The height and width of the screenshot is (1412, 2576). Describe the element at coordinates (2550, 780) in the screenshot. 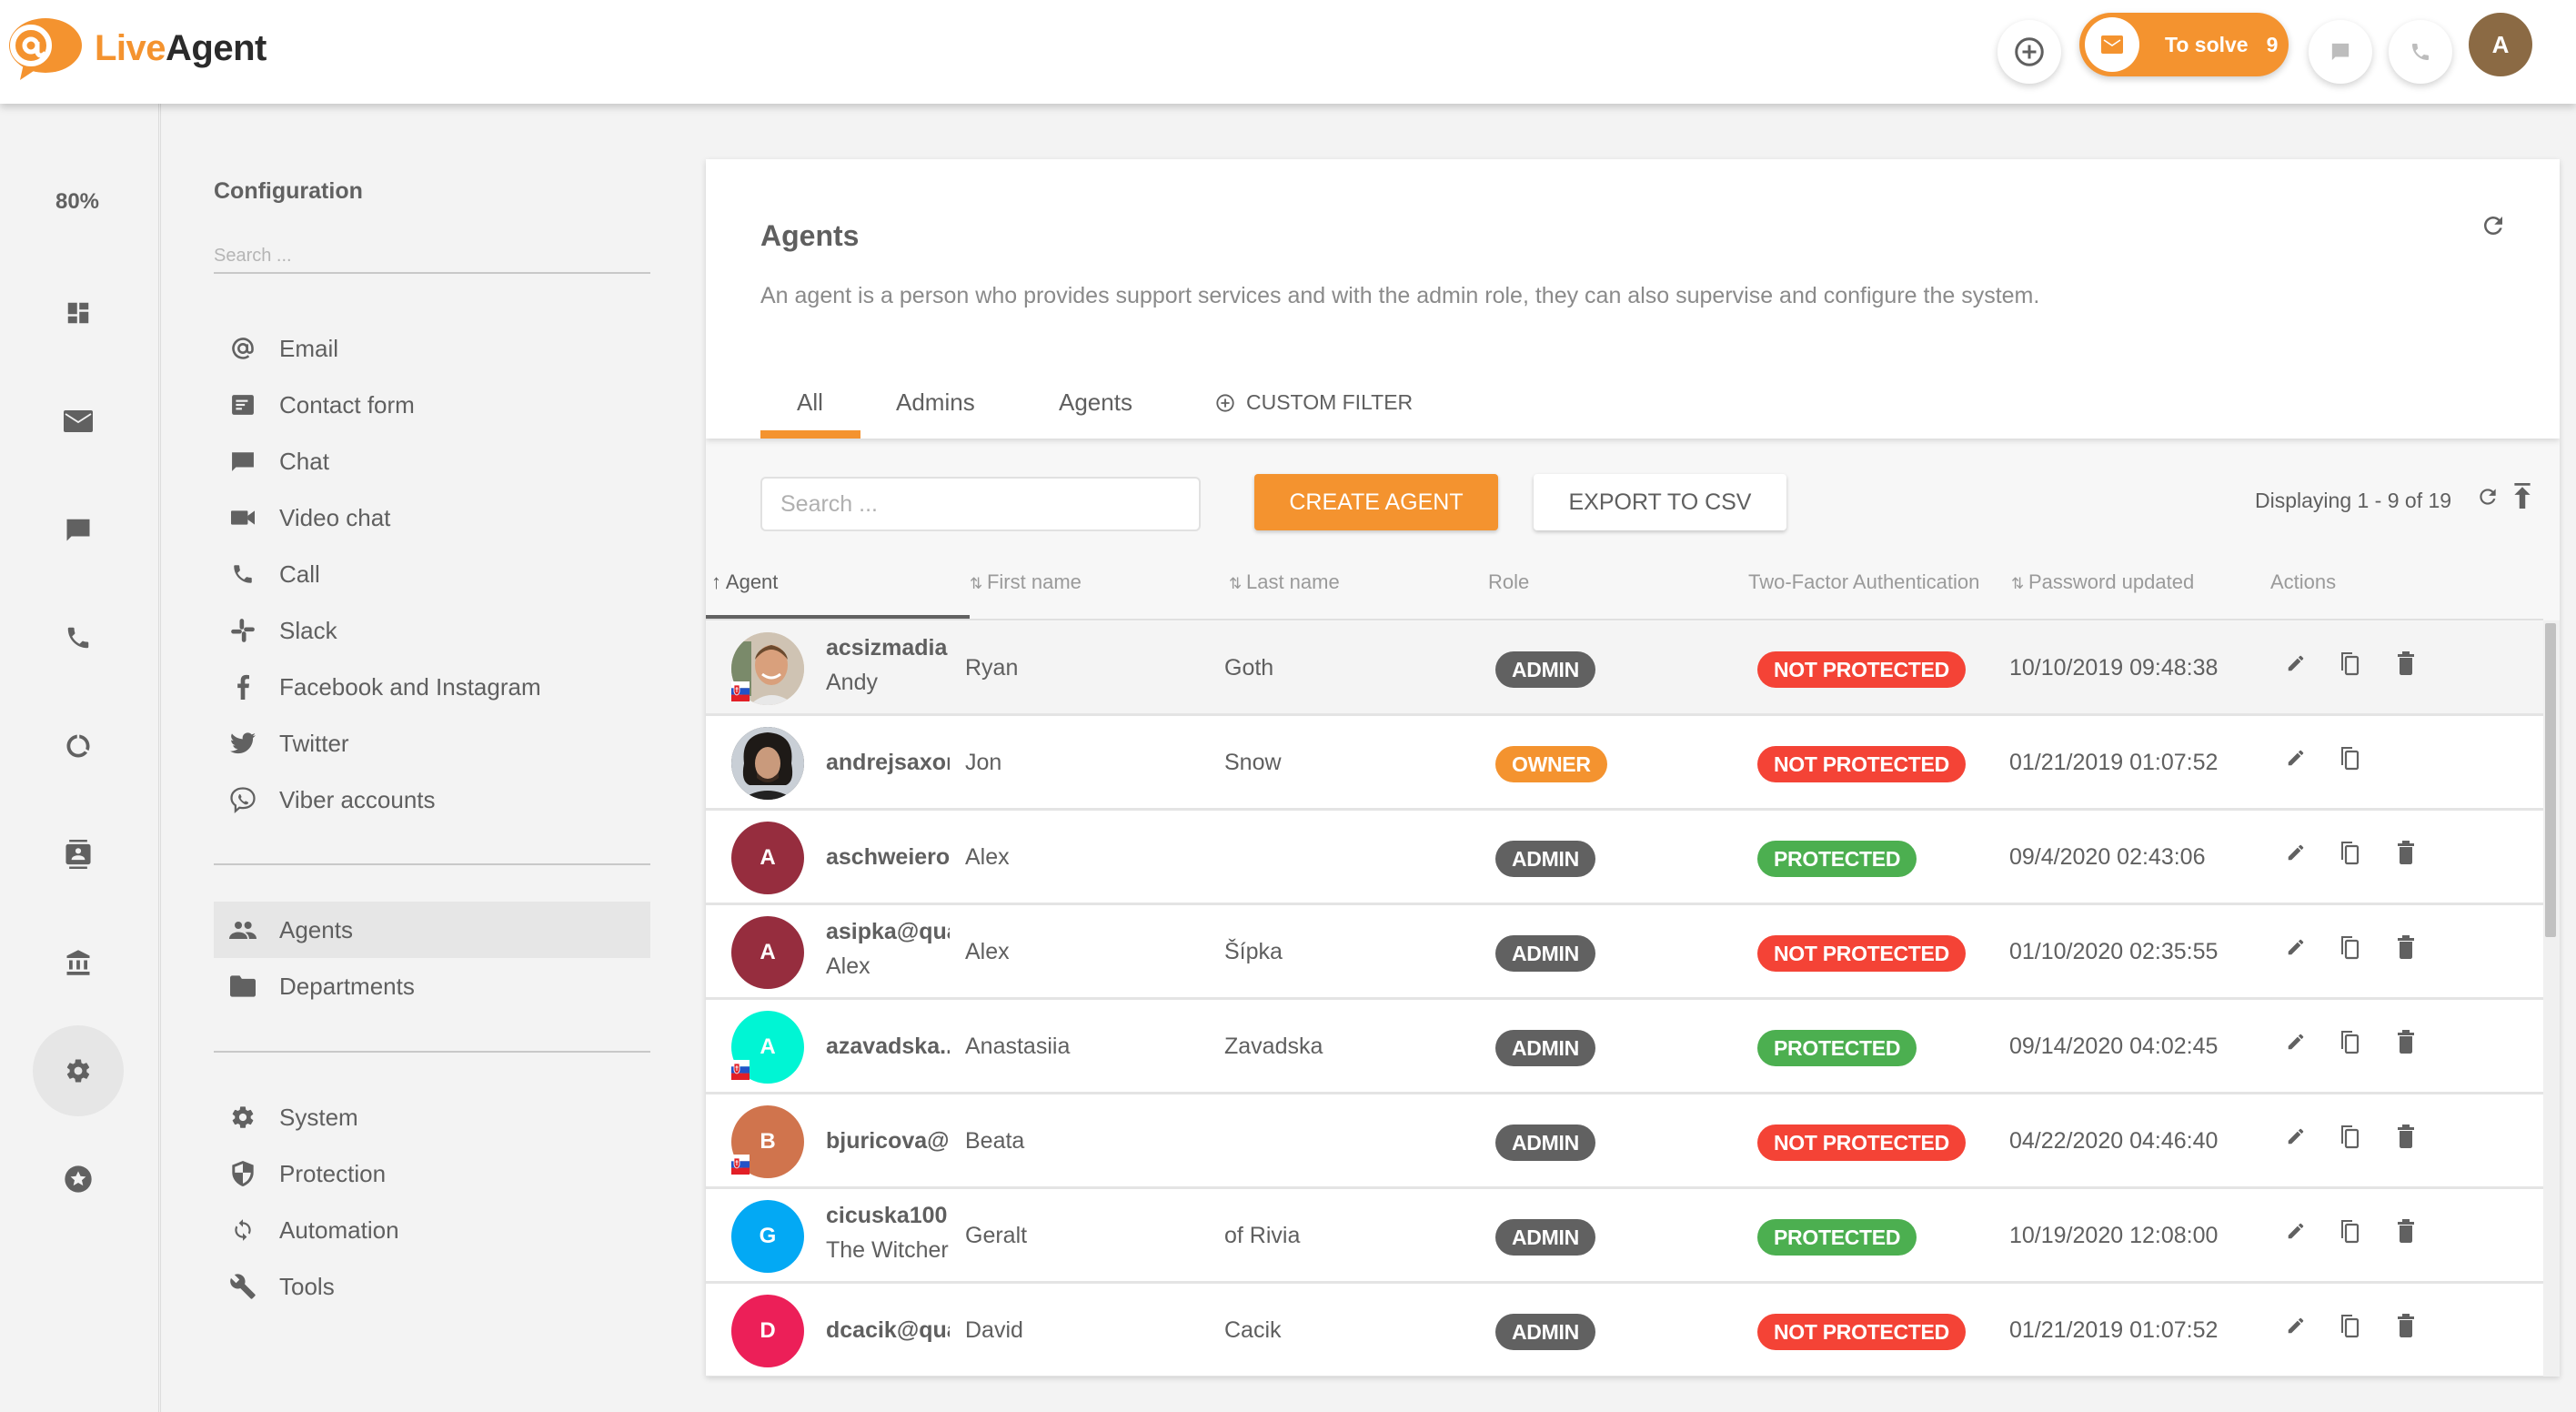

I see `table-scrollbar-thumb` at that location.